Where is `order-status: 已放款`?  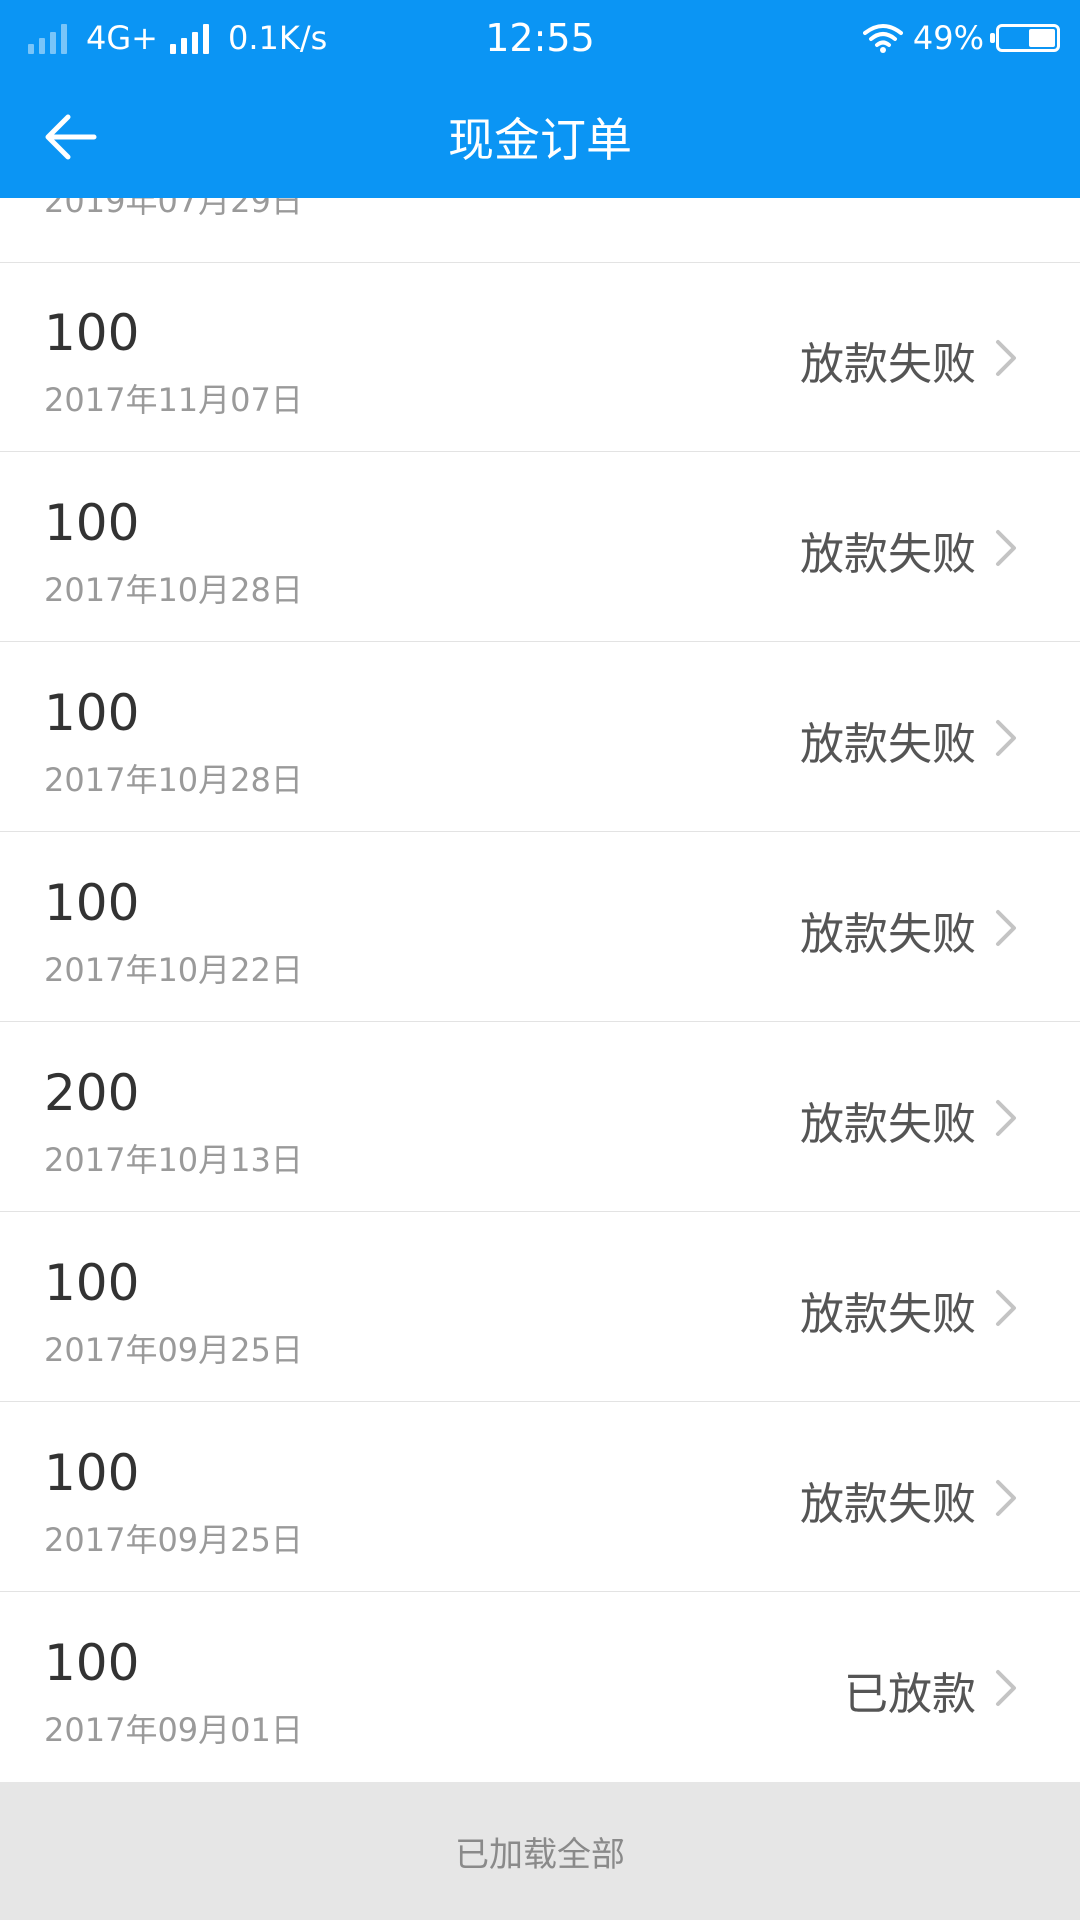 order-status: 已放款 is located at coordinates (910, 1694).